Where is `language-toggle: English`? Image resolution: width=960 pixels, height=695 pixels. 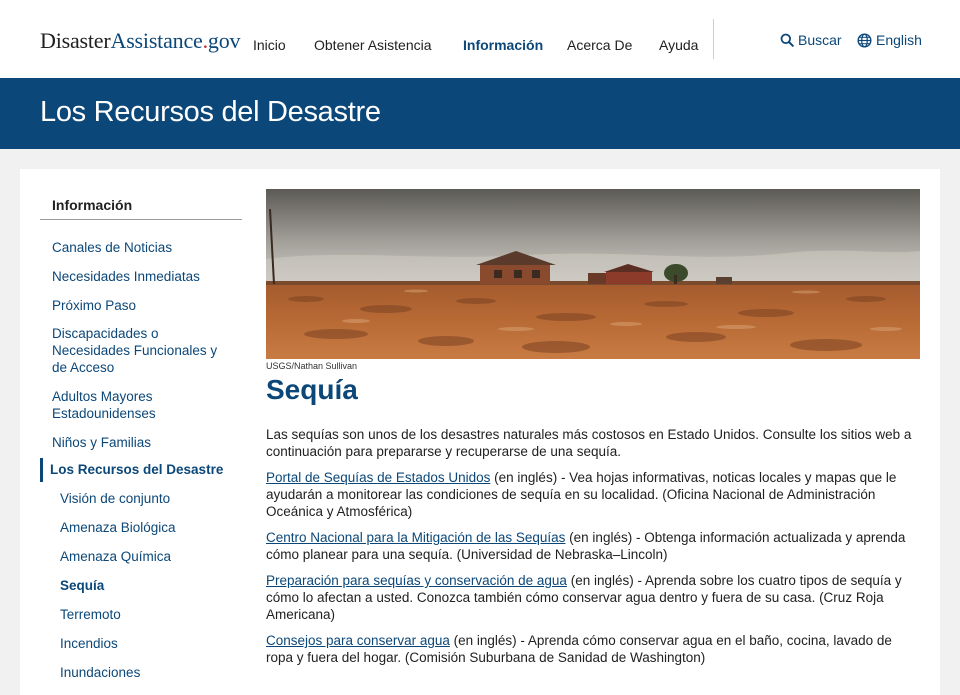
language-toggle: English is located at coordinates (889, 40).